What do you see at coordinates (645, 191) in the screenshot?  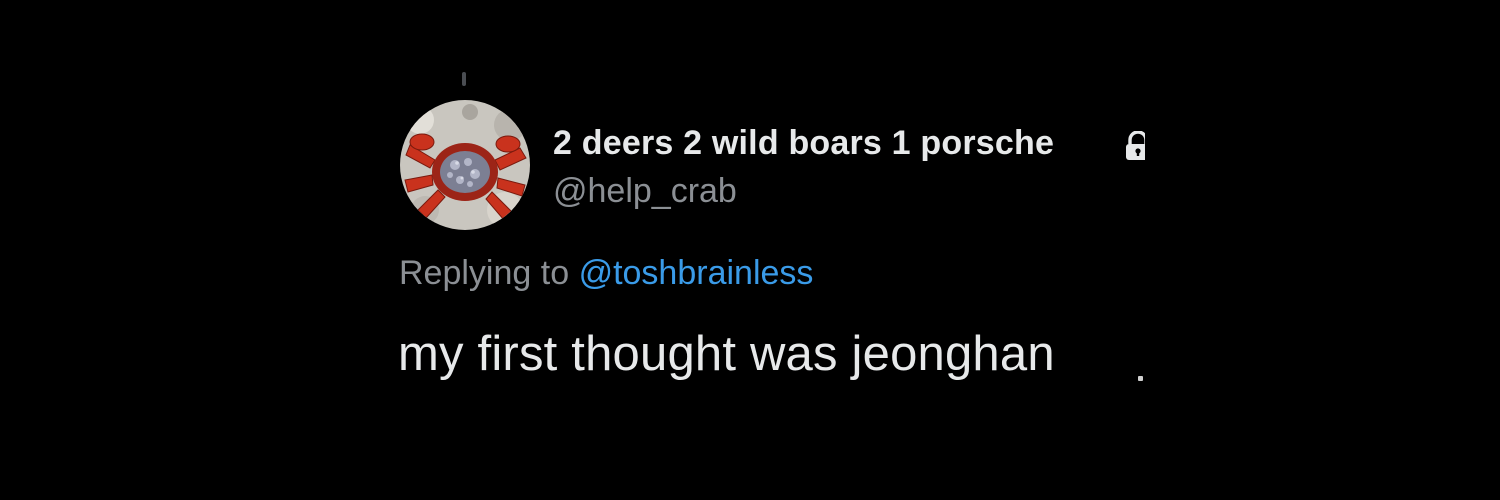 I see `author-handle: @help_crab` at bounding box center [645, 191].